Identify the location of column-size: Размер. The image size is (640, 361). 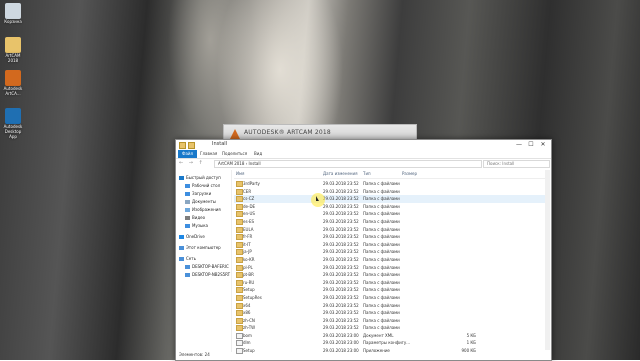
(409, 173).